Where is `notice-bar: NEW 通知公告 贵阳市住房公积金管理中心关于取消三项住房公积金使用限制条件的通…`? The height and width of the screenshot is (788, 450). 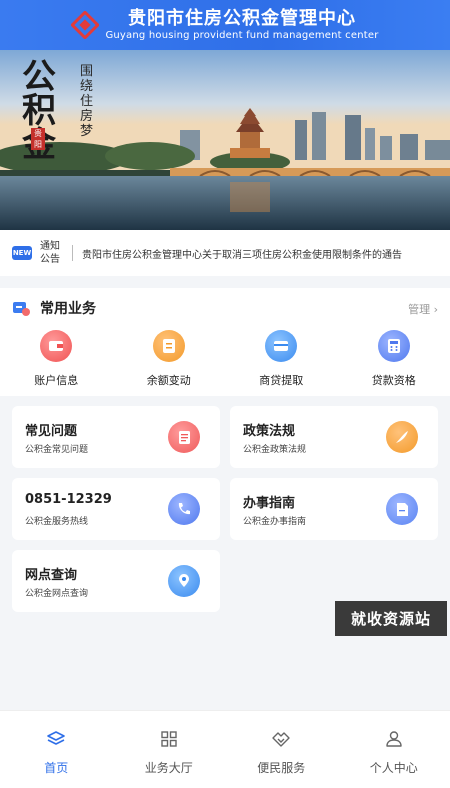
notice-bar: NEW 通知公告 贵阳市住房公积金管理中心关于取消三项住房公积金使用限制条件的通… is located at coordinates (225, 253).